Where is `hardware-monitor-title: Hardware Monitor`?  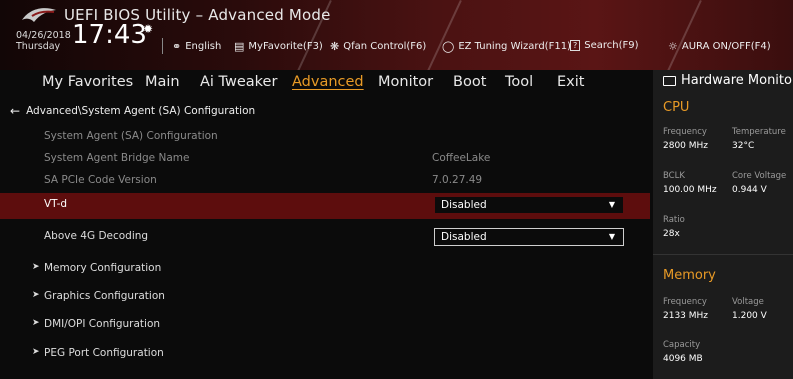
hardware-monitor-title: Hardware Monitor is located at coordinates (728, 80).